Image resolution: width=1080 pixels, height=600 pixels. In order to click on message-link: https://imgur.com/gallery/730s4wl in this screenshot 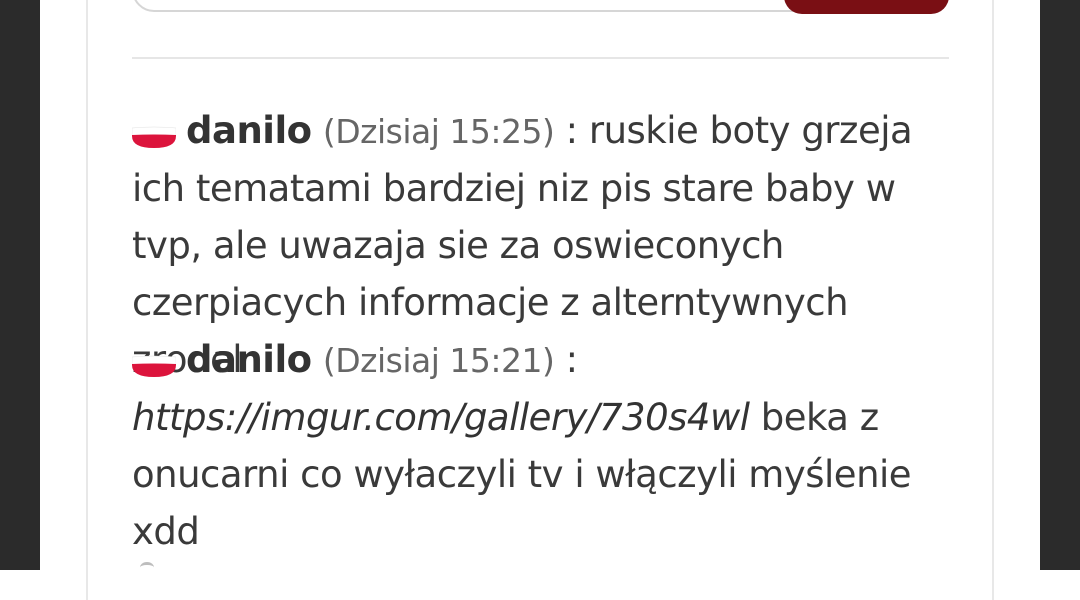, I will do `click(441, 417)`.